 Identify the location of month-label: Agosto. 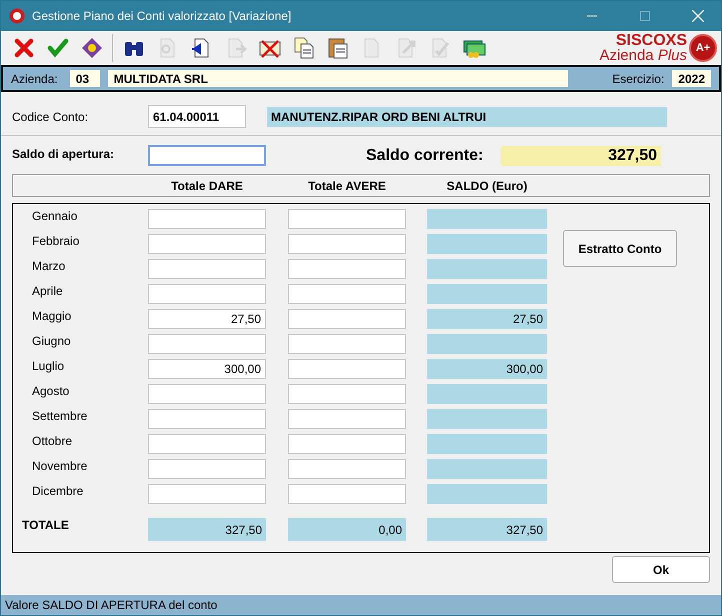
(50, 392).